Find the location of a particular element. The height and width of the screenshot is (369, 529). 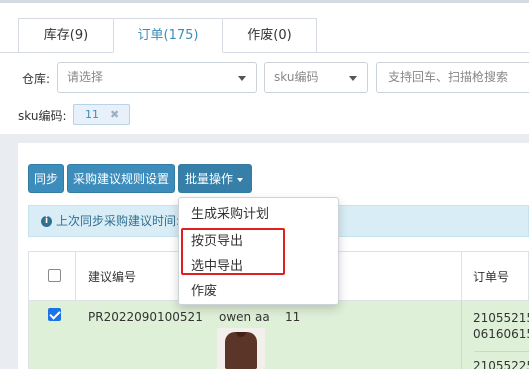

top-edge is located at coordinates (264, 1).